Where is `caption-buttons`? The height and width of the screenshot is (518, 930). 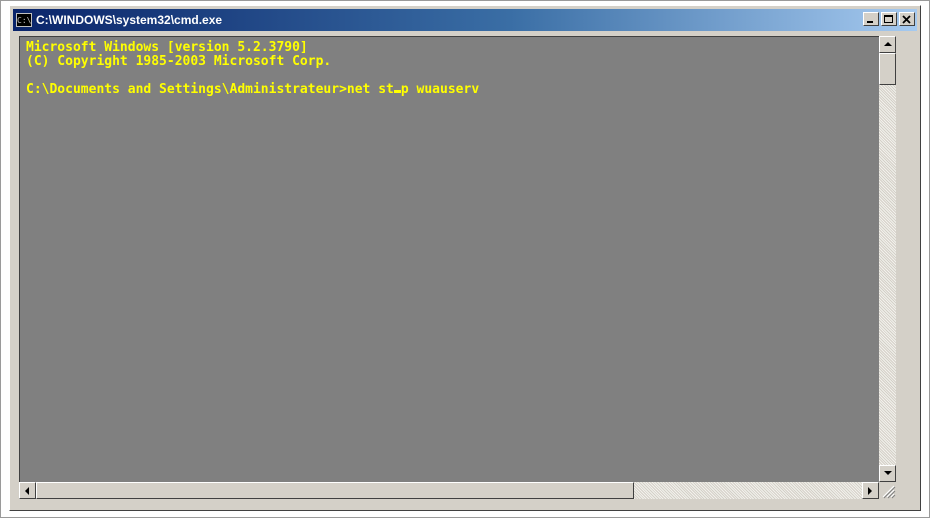 caption-buttons is located at coordinates (888, 19).